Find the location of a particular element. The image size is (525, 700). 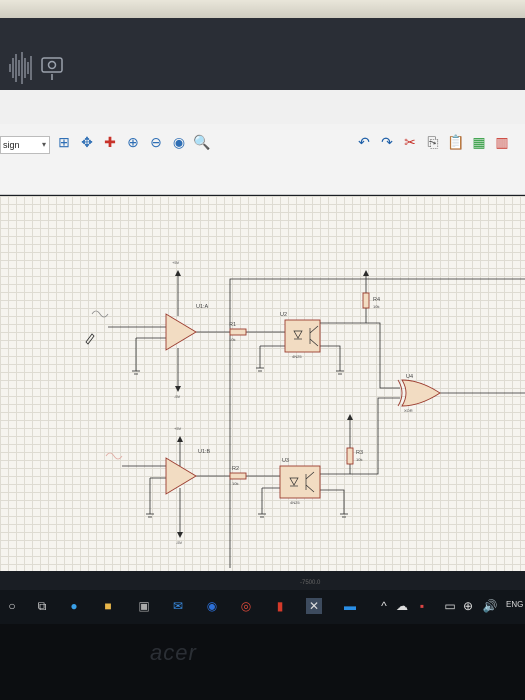

optocoupler-u3 is located at coordinates (300, 482).